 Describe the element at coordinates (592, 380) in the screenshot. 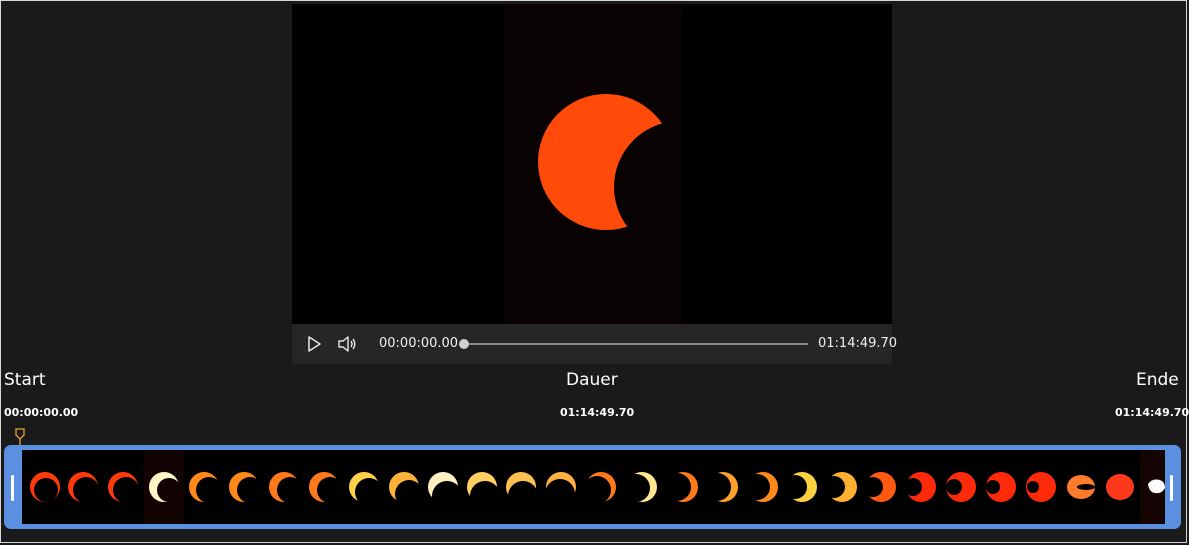

I see `duration-label: Dauer` at that location.